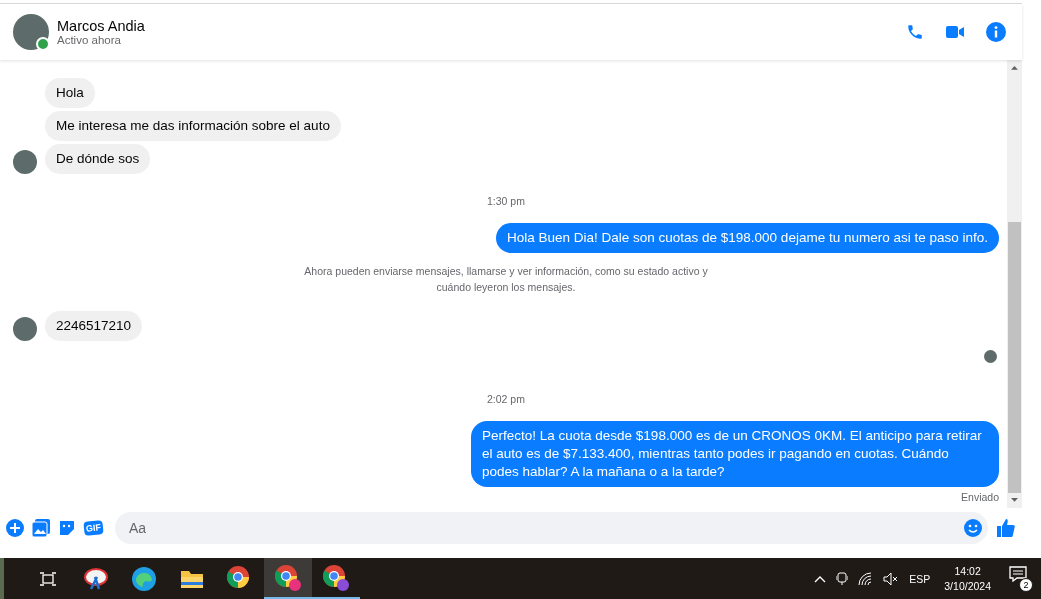  Describe the element at coordinates (93, 528) in the screenshot. I see `gif-button: GIF` at that location.